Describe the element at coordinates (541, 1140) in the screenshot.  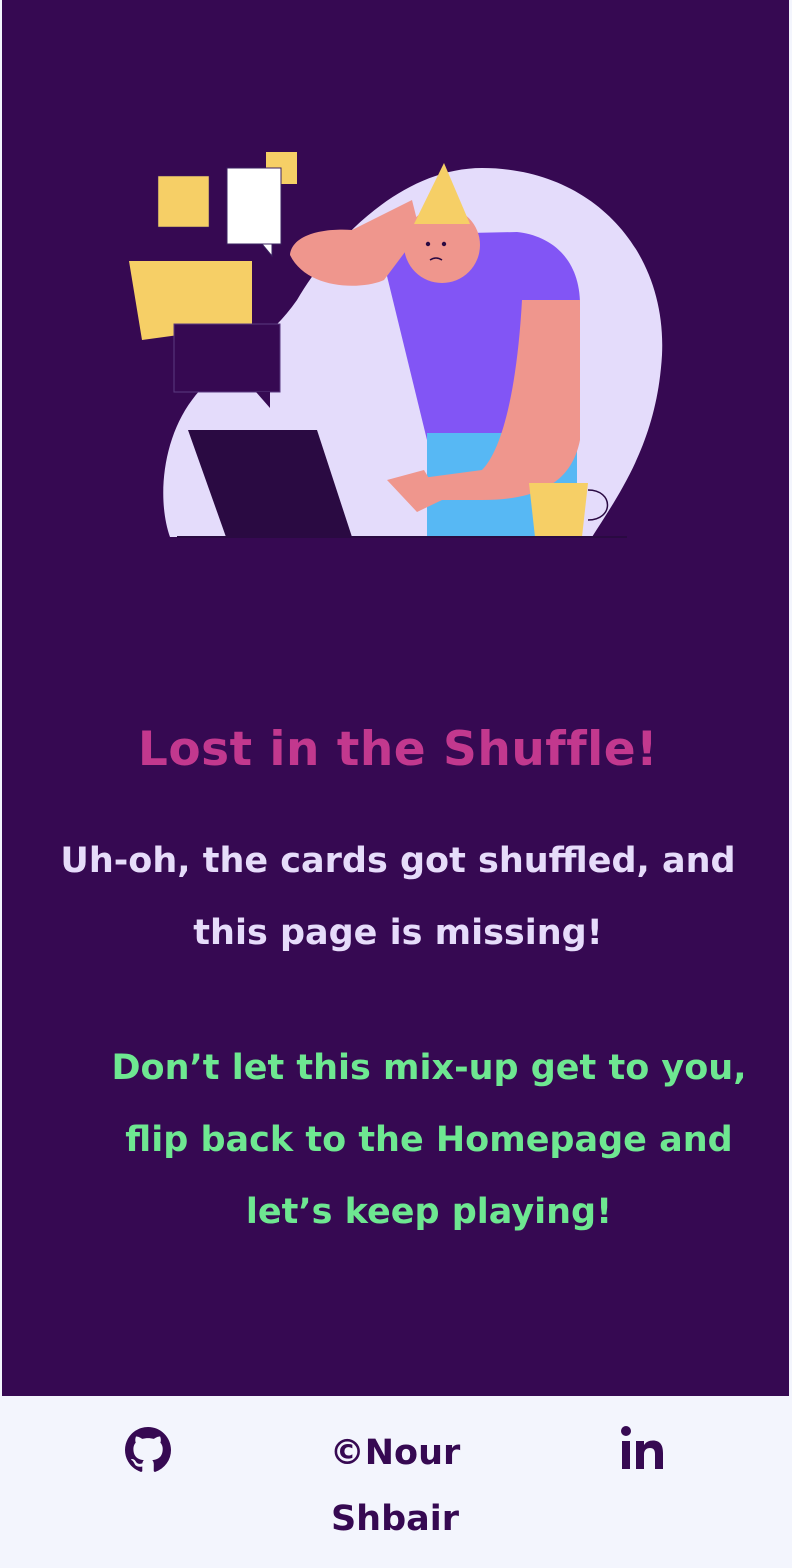
I see `homepage-link: Homepage` at that location.